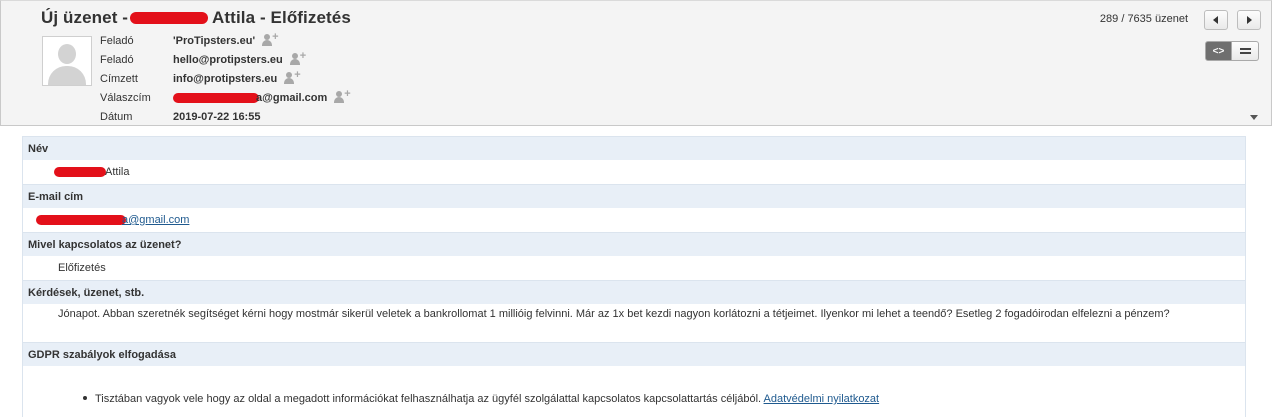 This screenshot has width=1277, height=417. What do you see at coordinates (1143, 19) in the screenshot?
I see `message-counter: 289 / 7635 üzenet` at bounding box center [1143, 19].